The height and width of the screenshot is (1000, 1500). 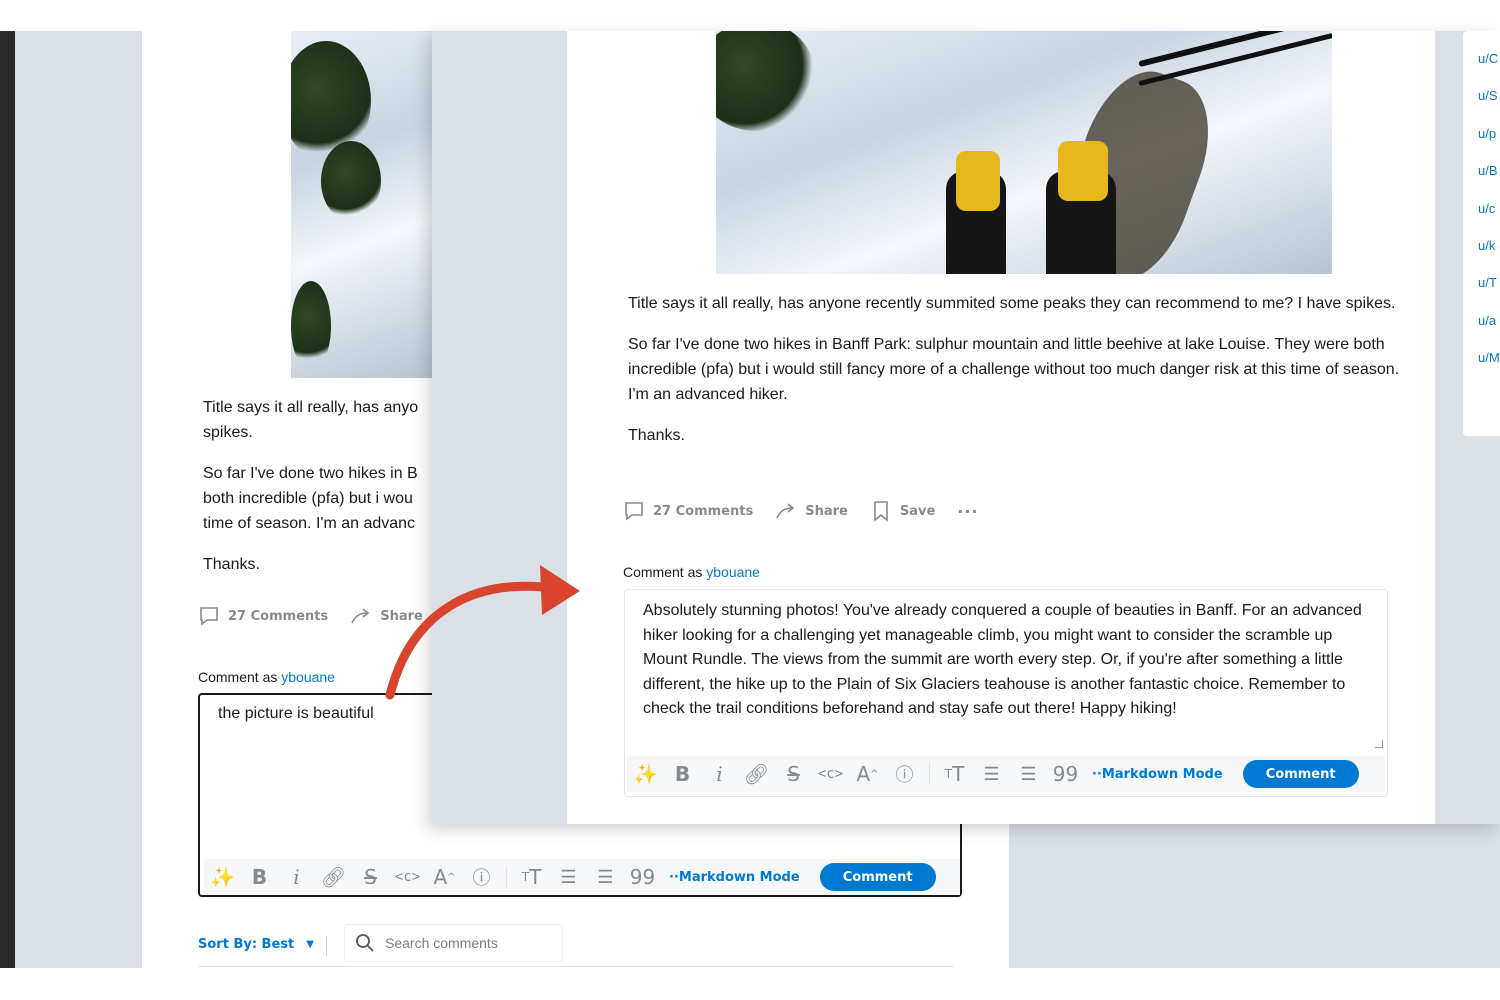 I want to click on save-label: Save, so click(x=917, y=511).